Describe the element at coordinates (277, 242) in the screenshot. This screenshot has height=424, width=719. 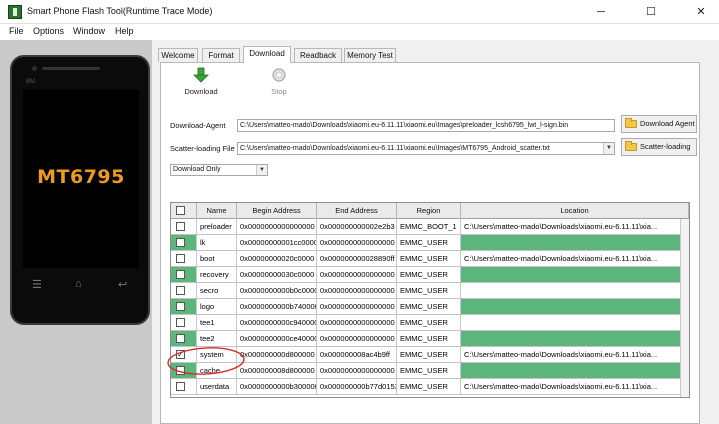
I see `cell-begin: 0x00000000001cc0000` at that location.